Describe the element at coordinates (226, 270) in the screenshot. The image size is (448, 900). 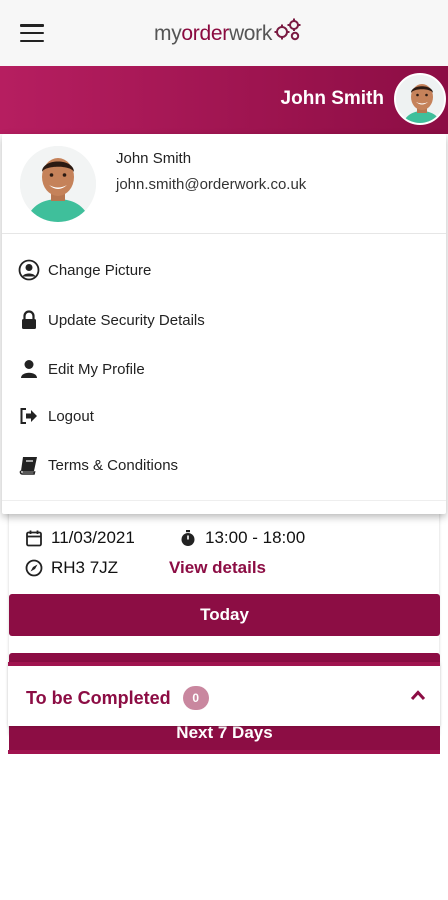
I see `menu-item-change-picture: Change Picture` at that location.